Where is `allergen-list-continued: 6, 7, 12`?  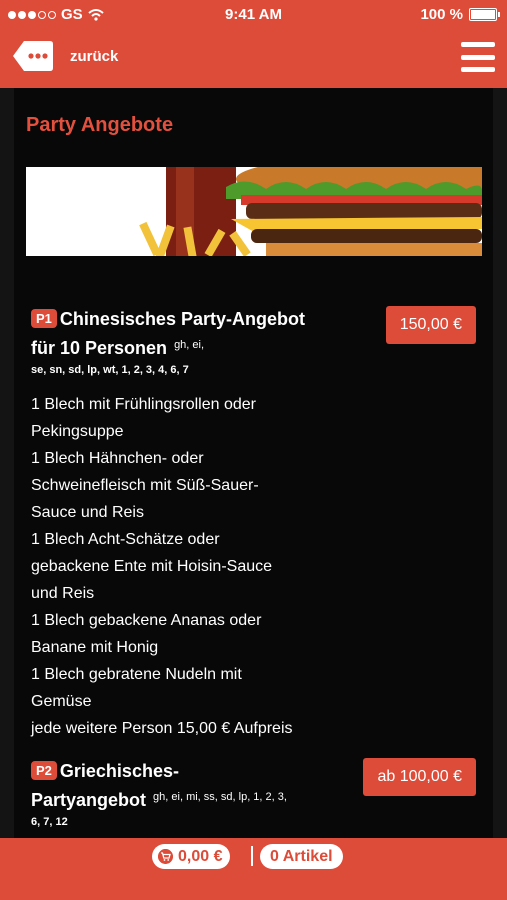 allergen-list-continued: 6, 7, 12 is located at coordinates (49, 822).